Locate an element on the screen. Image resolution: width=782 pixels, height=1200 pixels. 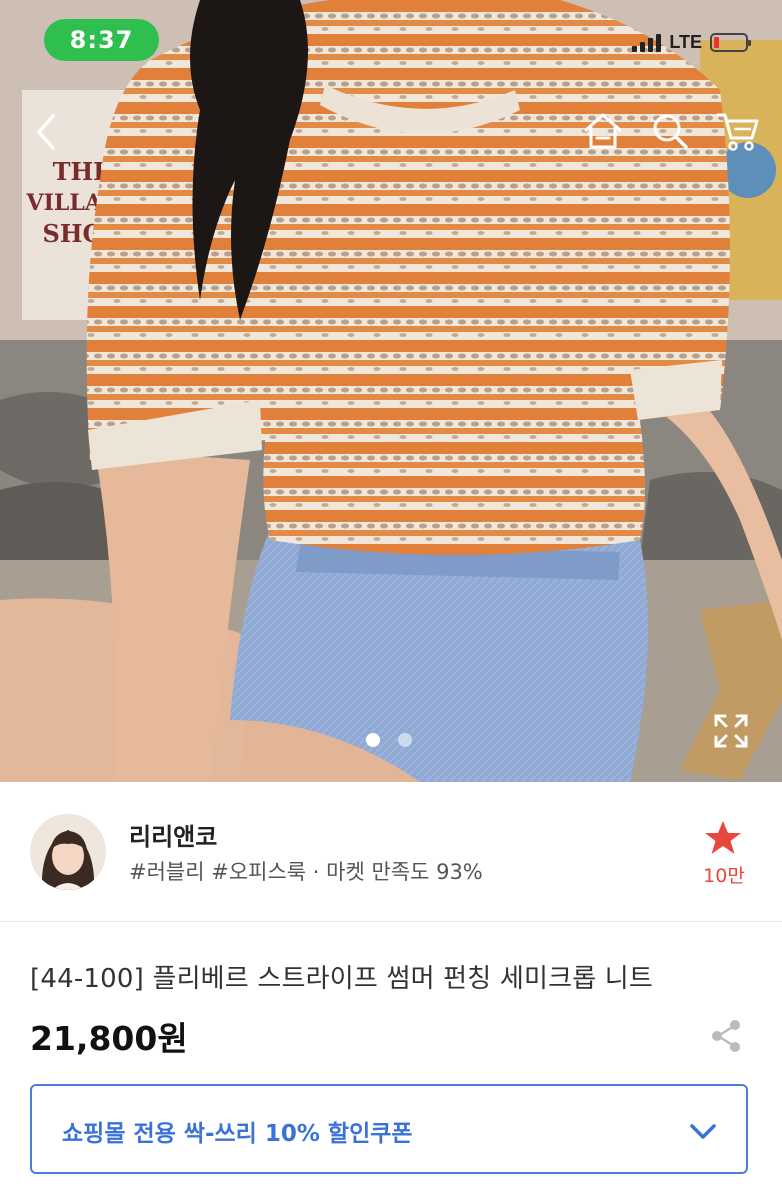
back-icon is located at coordinates (46, 132).